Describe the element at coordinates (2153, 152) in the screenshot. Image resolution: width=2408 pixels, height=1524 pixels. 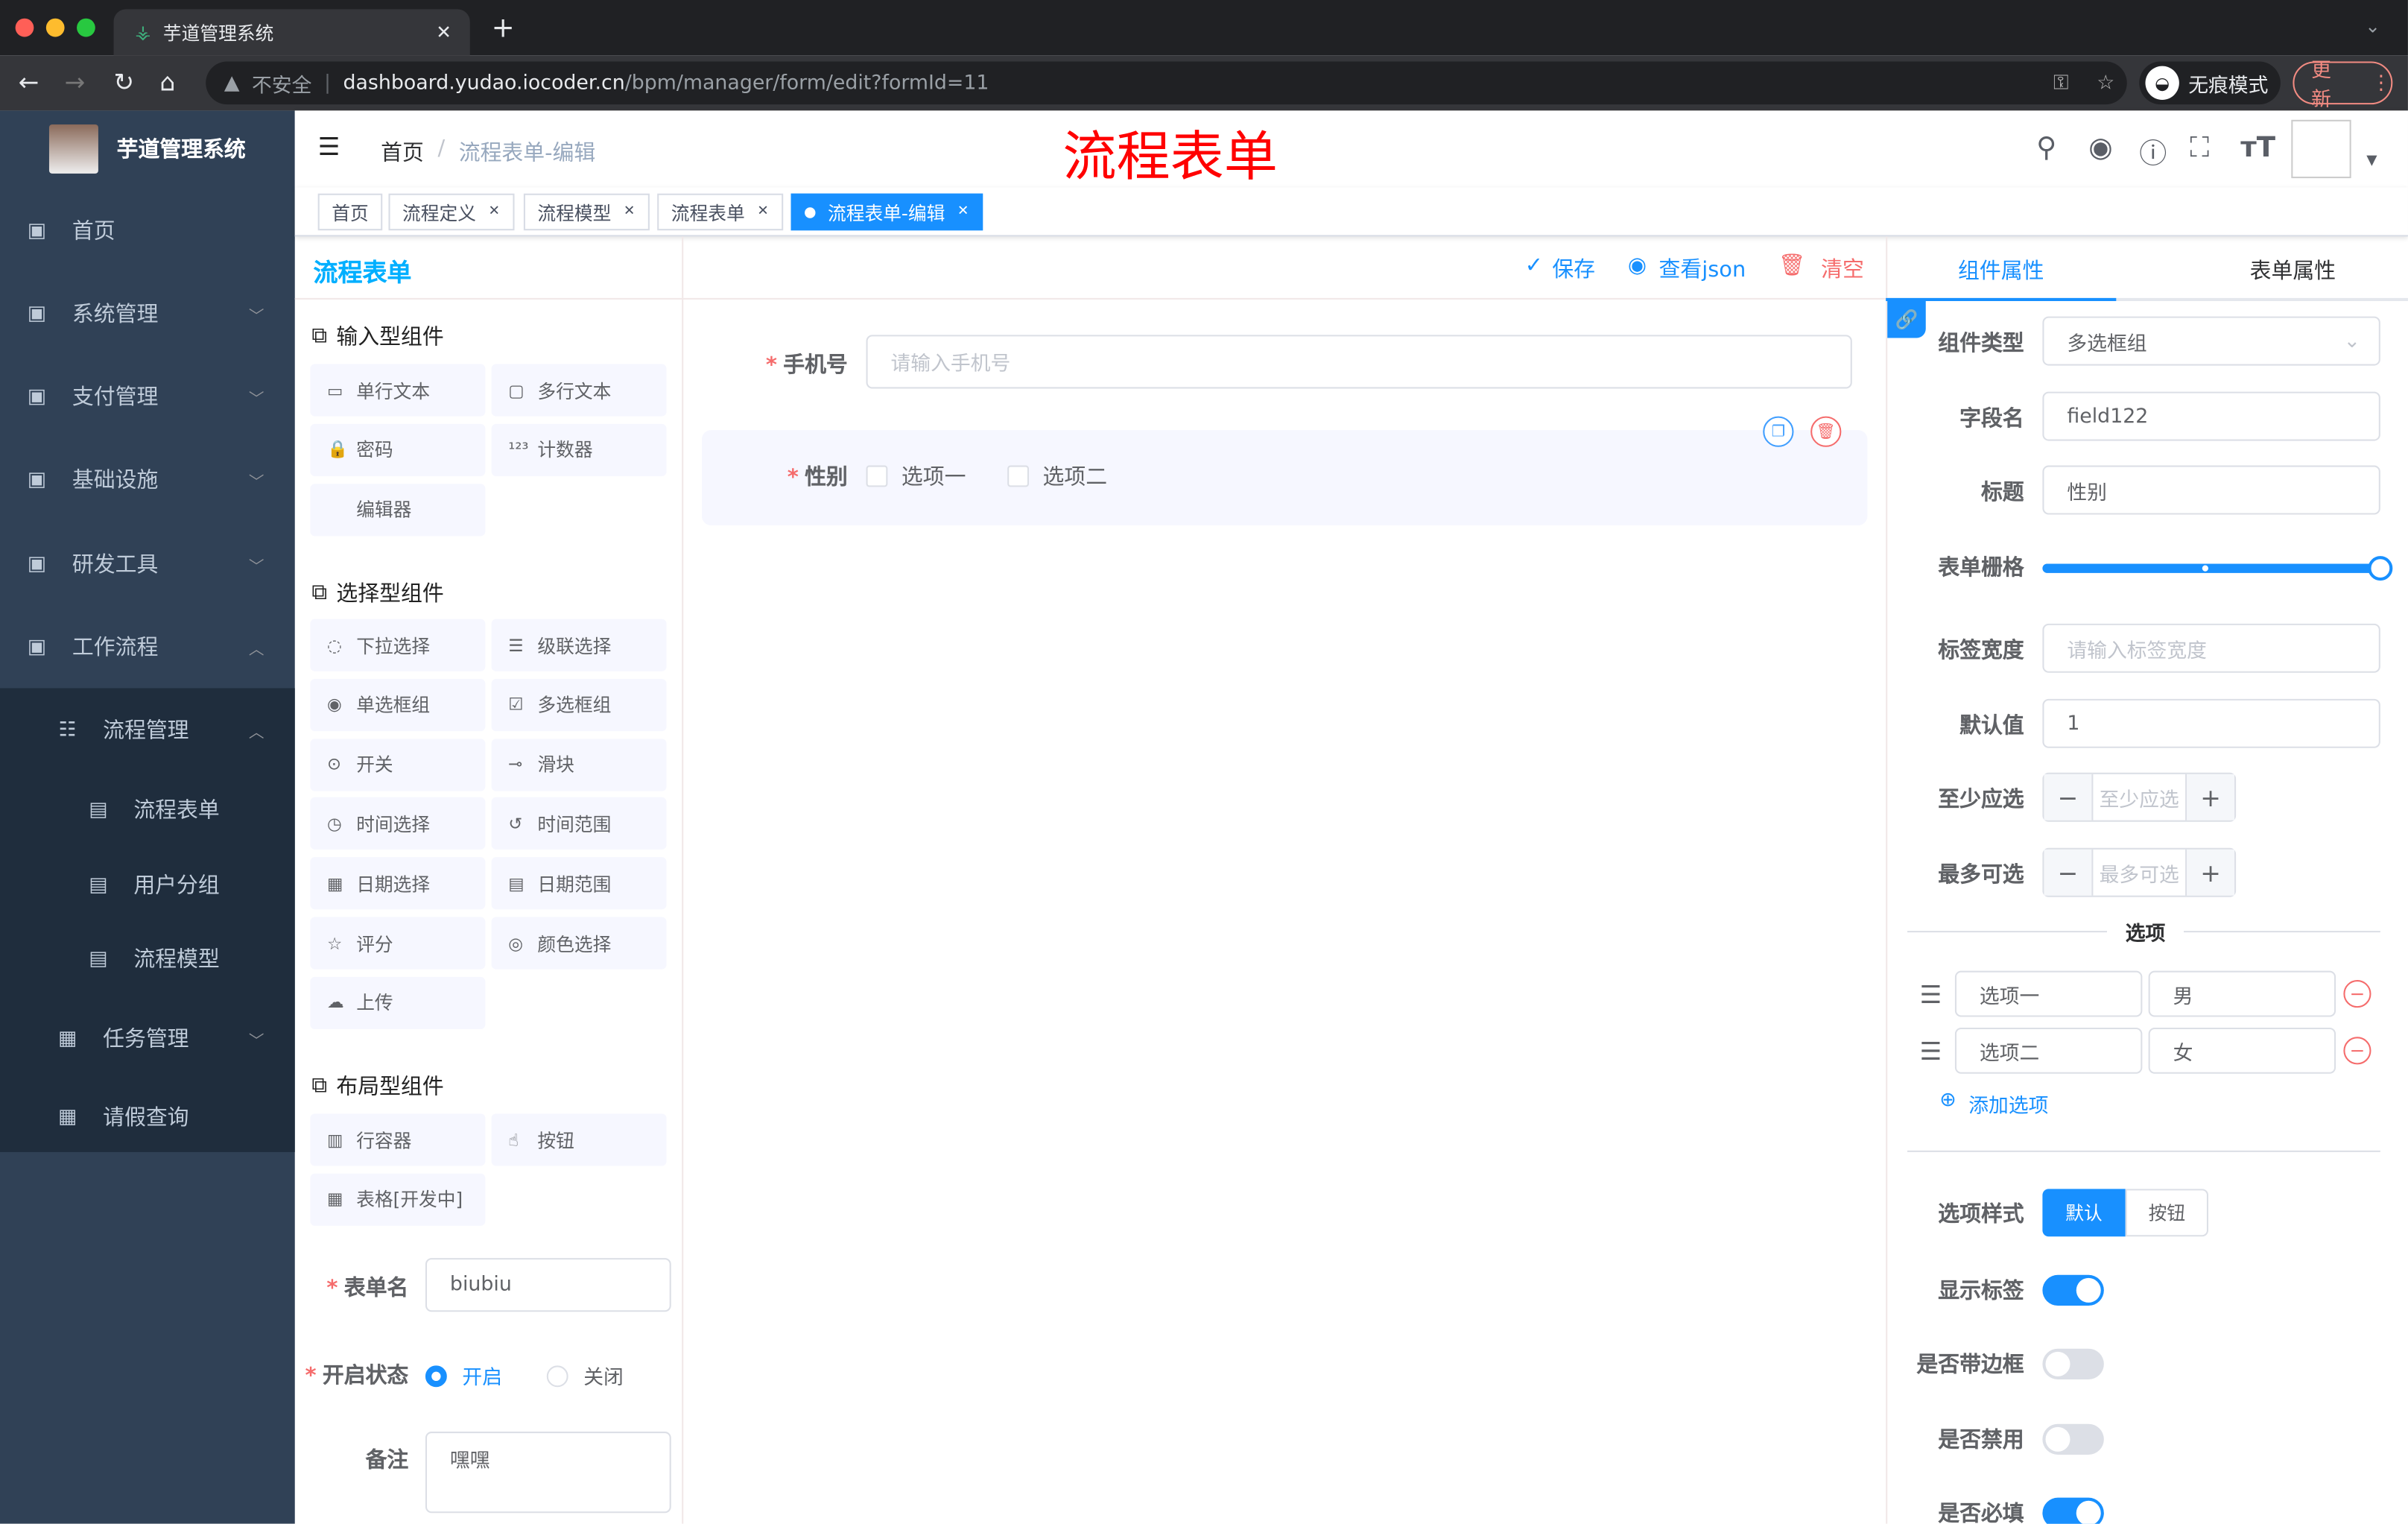
I see `help-icon: ⓘ` at that location.